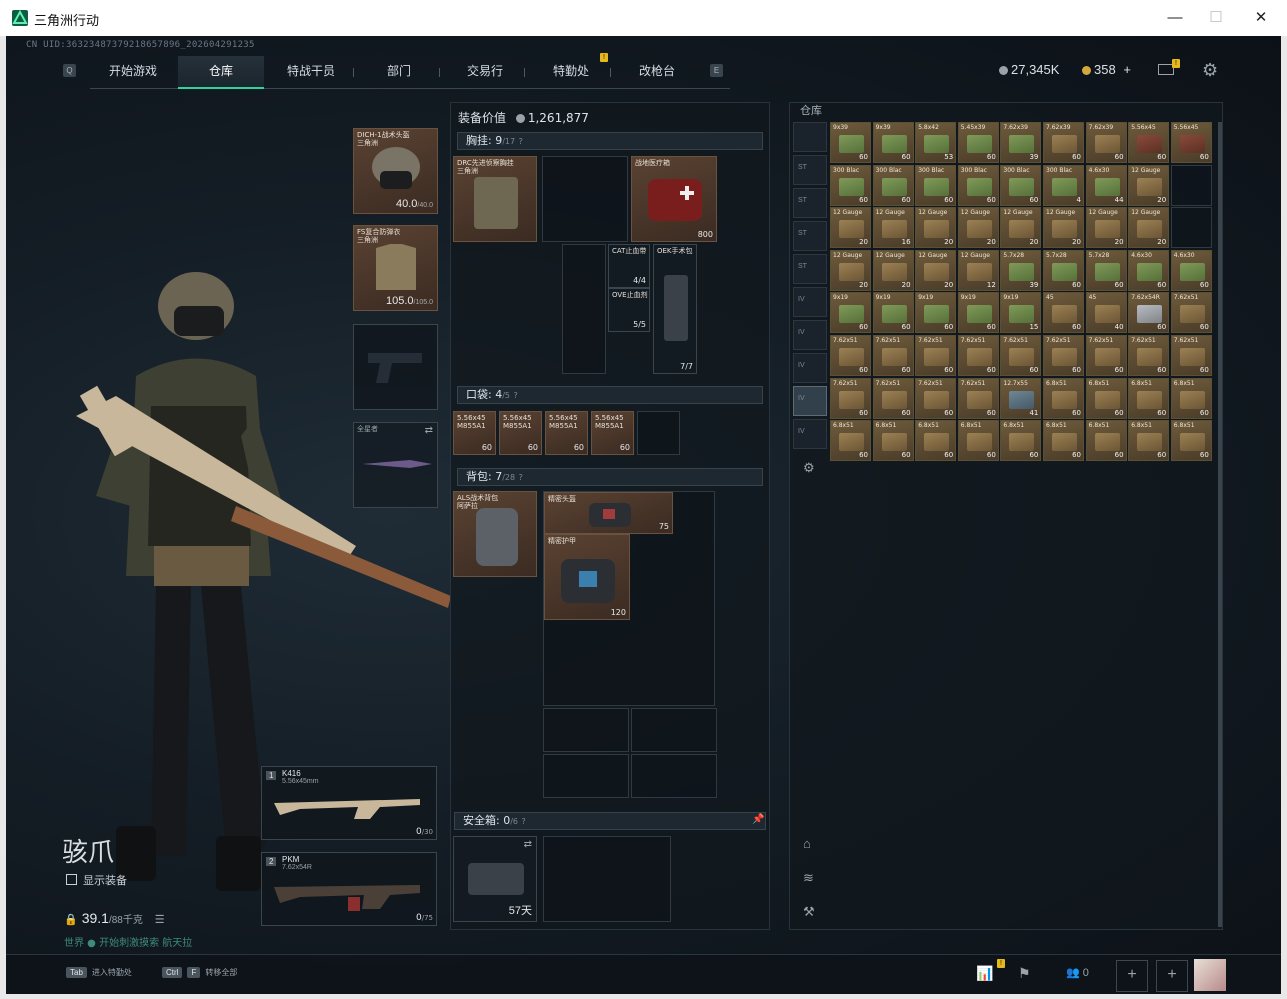  I want to click on maximize-button: ☐, so click(1216, 18).